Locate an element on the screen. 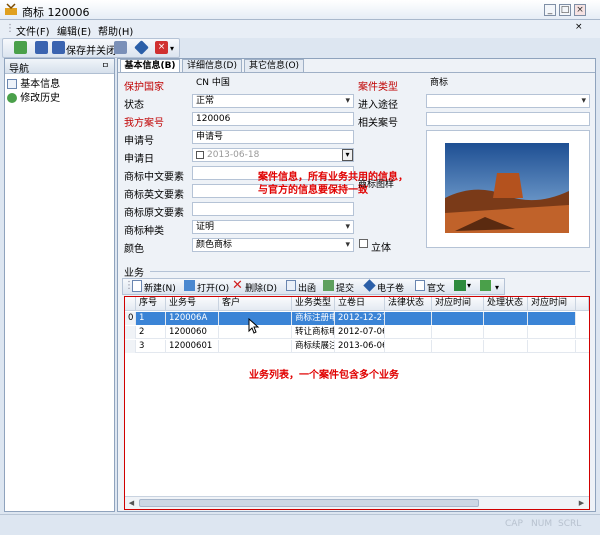 This screenshot has height=535, width=600. submit-button: 提交 is located at coordinates (345, 287).